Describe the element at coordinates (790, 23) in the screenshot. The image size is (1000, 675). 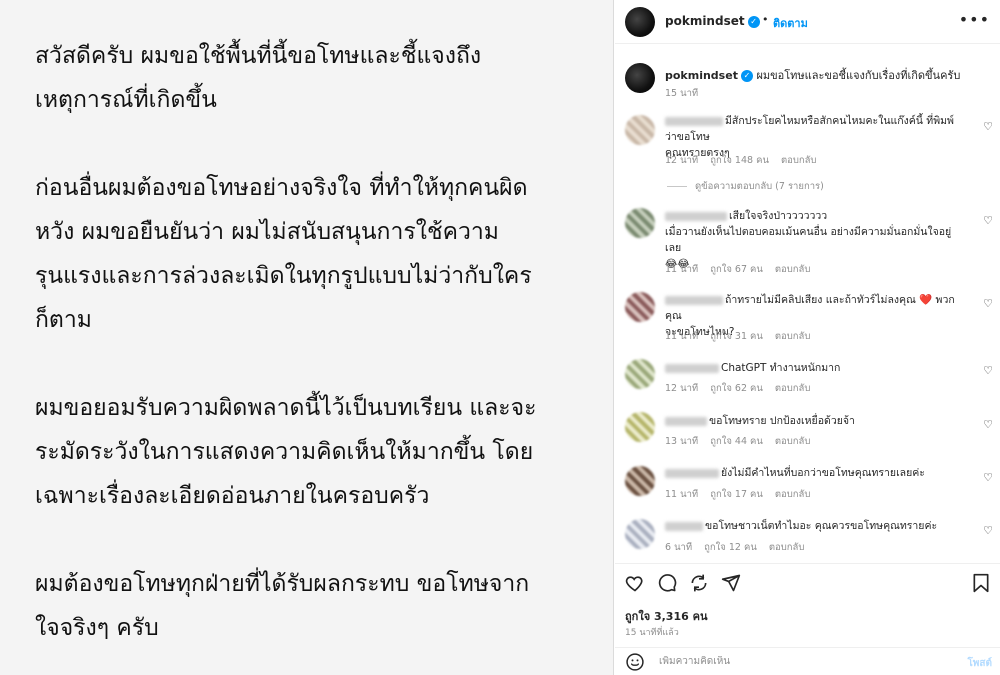
I see `follow-button: ติดตาม` at that location.